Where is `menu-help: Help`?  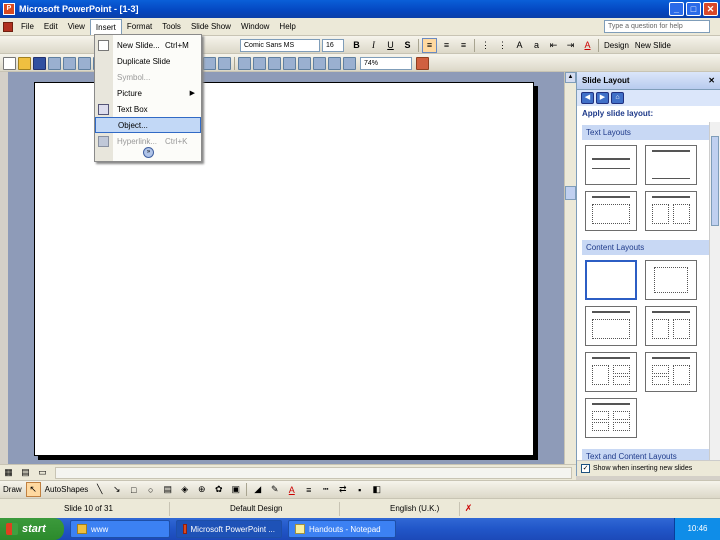 menu-help: Help is located at coordinates (287, 27).